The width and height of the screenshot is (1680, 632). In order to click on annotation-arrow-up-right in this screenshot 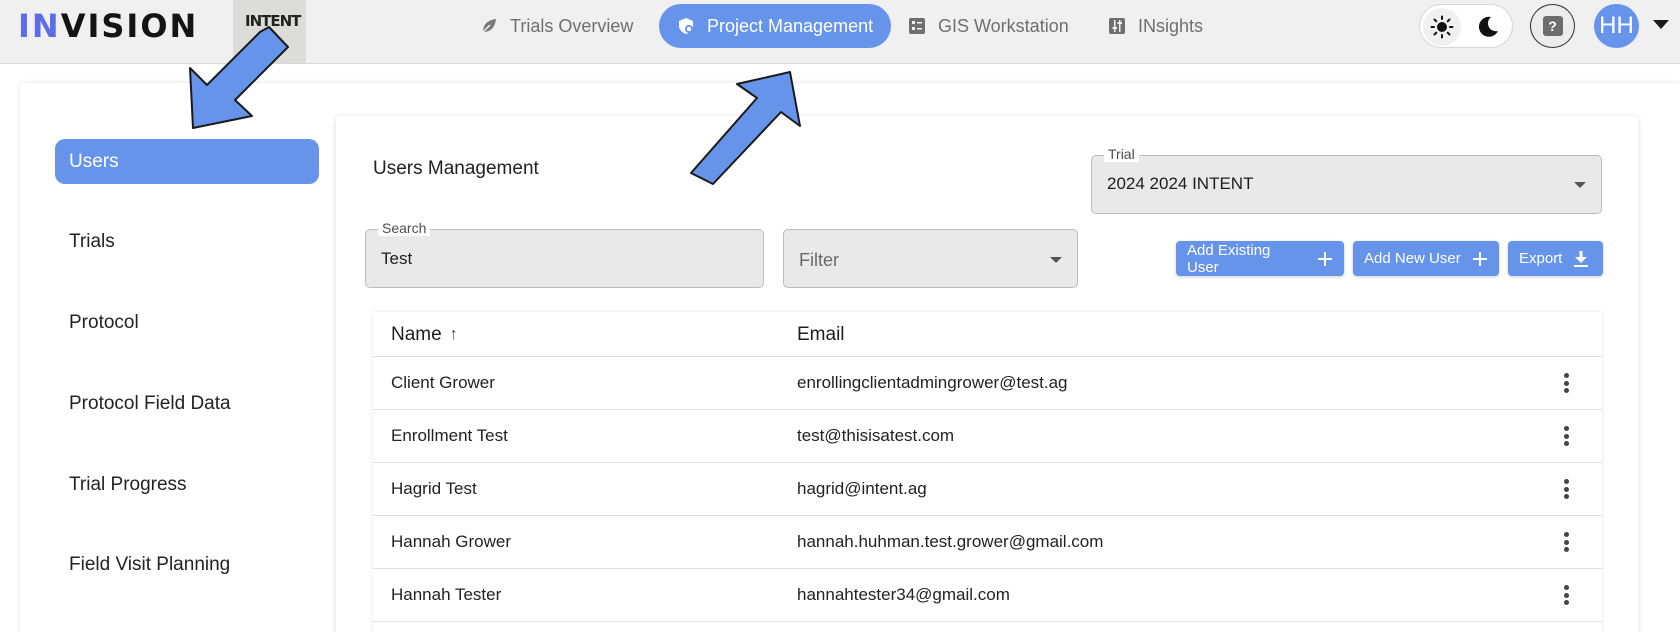, I will do `click(745, 128)`.